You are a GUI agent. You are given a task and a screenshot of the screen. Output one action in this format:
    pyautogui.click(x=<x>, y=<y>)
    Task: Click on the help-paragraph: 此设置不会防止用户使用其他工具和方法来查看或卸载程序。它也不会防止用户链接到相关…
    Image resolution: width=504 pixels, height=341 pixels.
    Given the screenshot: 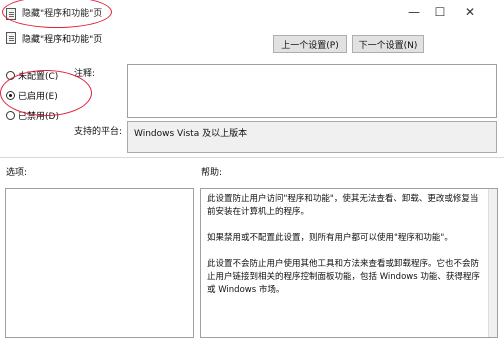 What is the action you would take?
    pyautogui.click(x=343, y=277)
    